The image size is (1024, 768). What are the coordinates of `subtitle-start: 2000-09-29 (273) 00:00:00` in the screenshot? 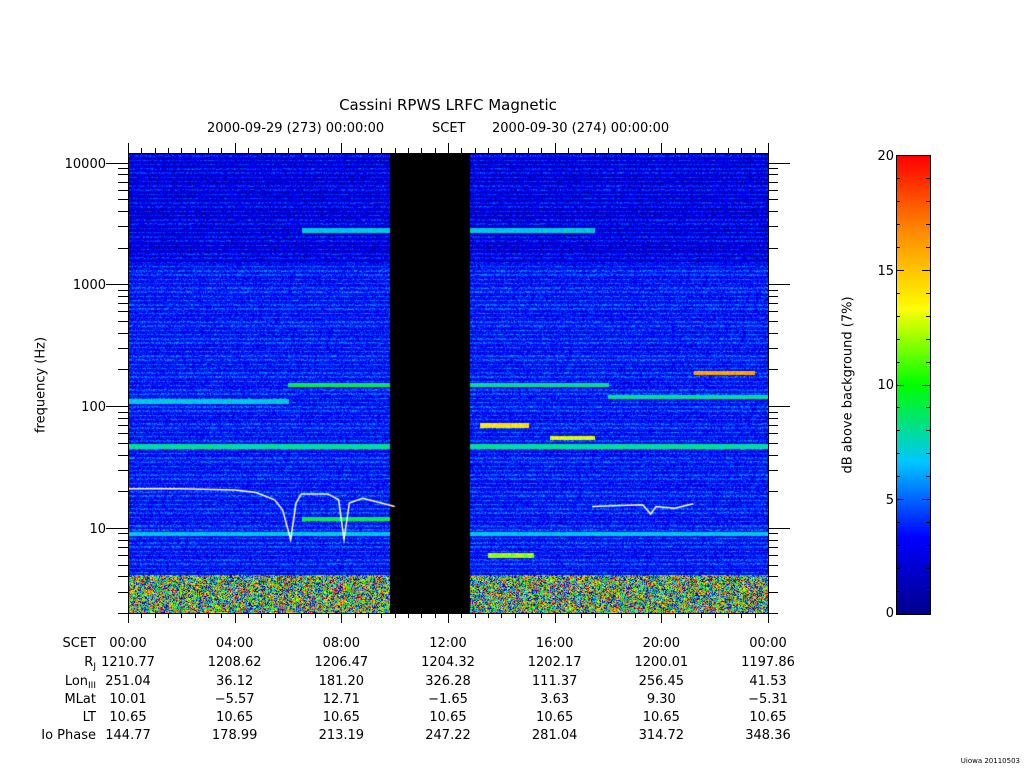 It's located at (296, 128).